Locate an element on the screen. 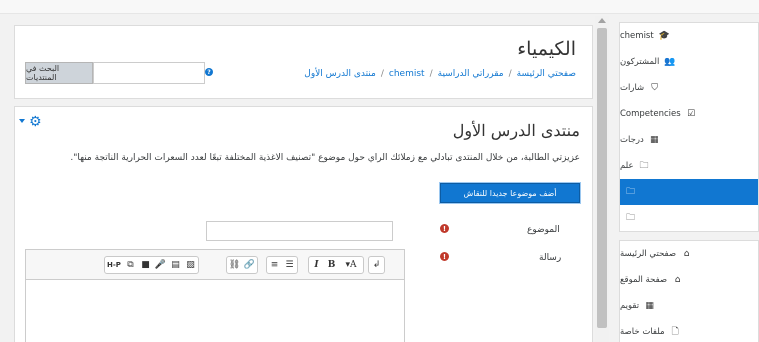  nav-item-label: علم is located at coordinates (627, 166).